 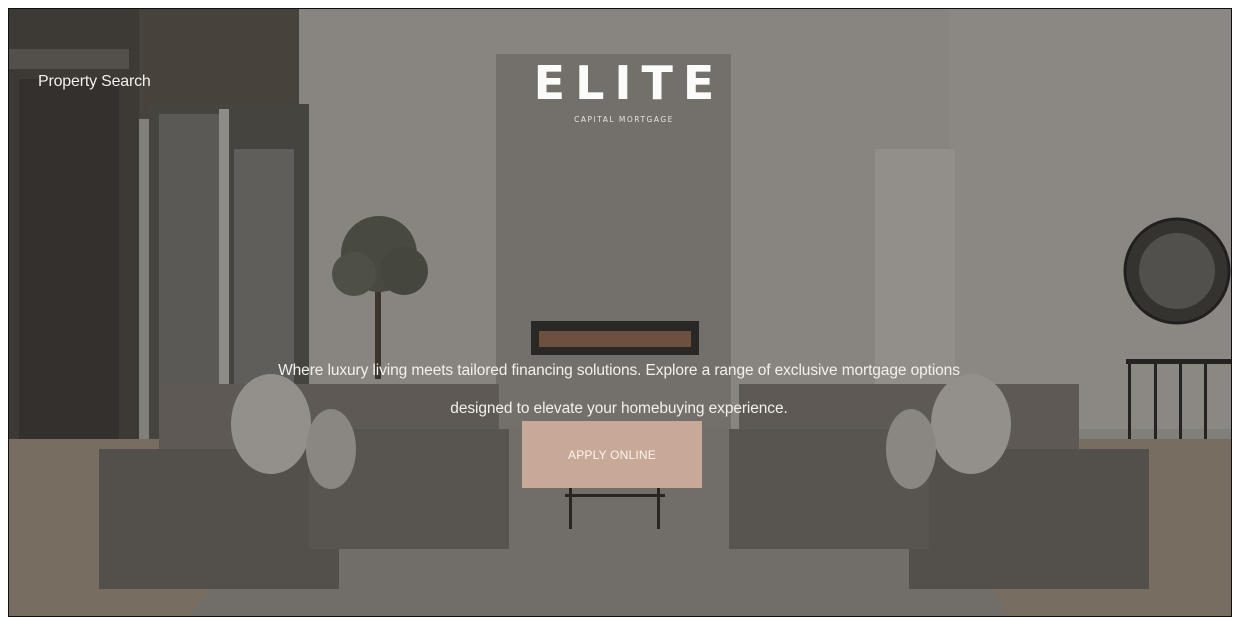 What do you see at coordinates (624, 119) in the screenshot?
I see `logo-subtitle: CAPITAL MORTGAGE` at bounding box center [624, 119].